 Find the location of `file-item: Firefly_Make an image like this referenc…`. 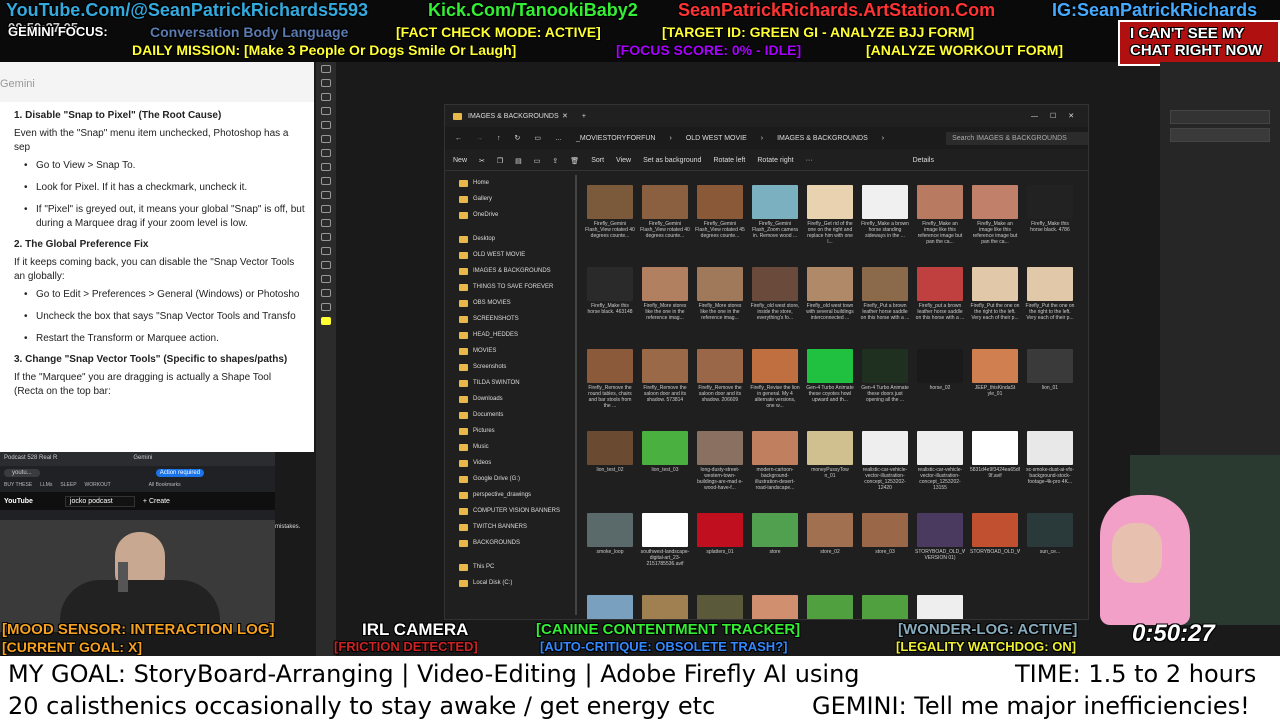

file-item: Firefly_Make an image like this referenc… is located at coordinates (995, 224).